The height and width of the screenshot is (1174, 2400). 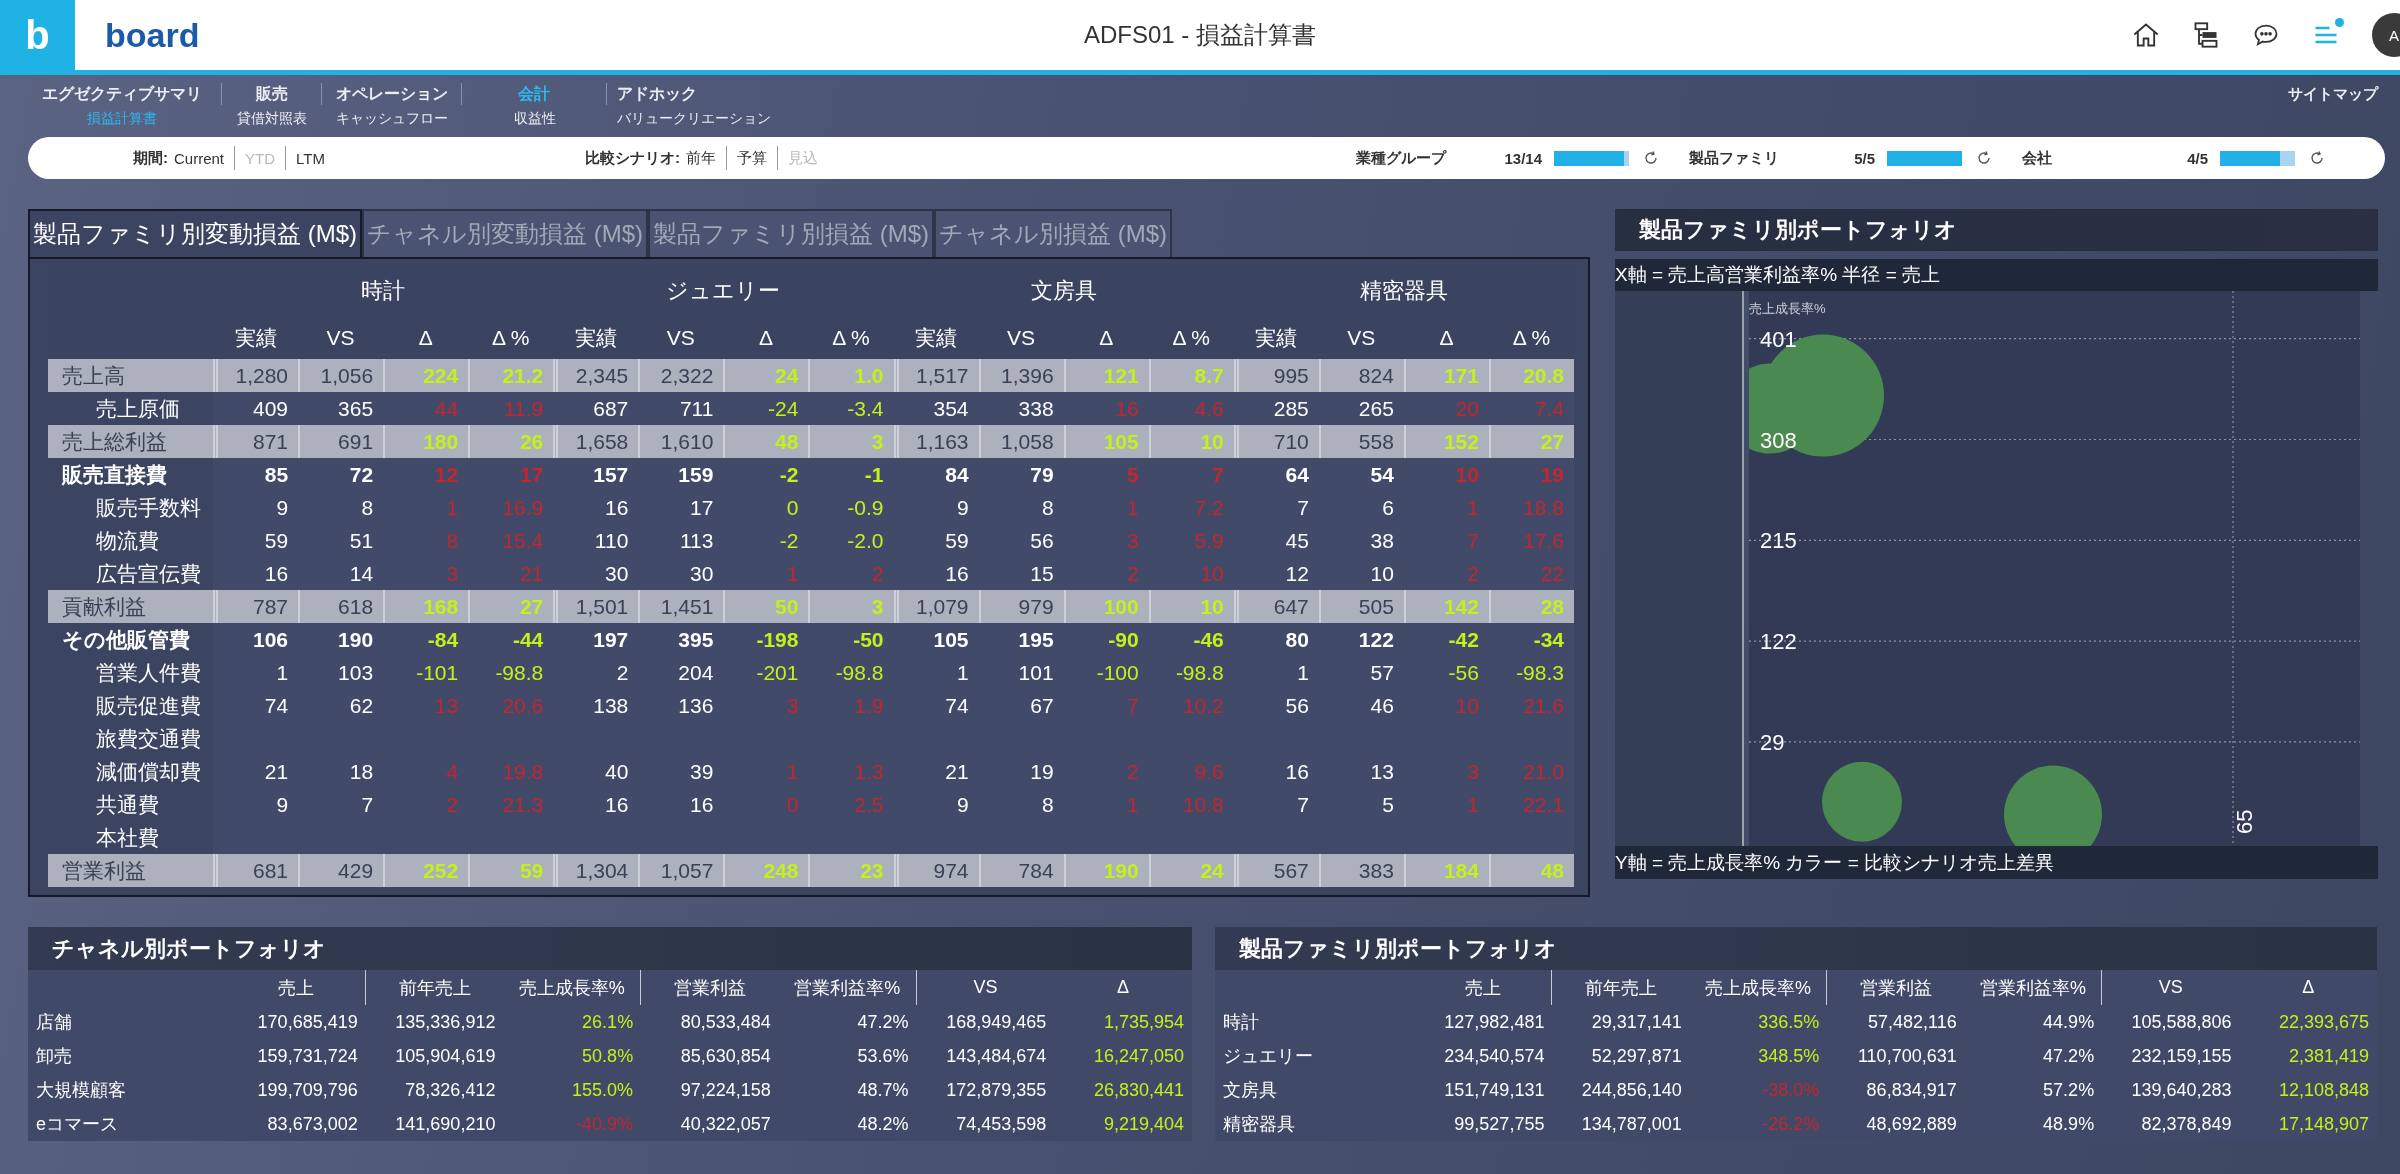 What do you see at coordinates (616, 772) in the screenshot?
I see `table-cell-text: 40` at bounding box center [616, 772].